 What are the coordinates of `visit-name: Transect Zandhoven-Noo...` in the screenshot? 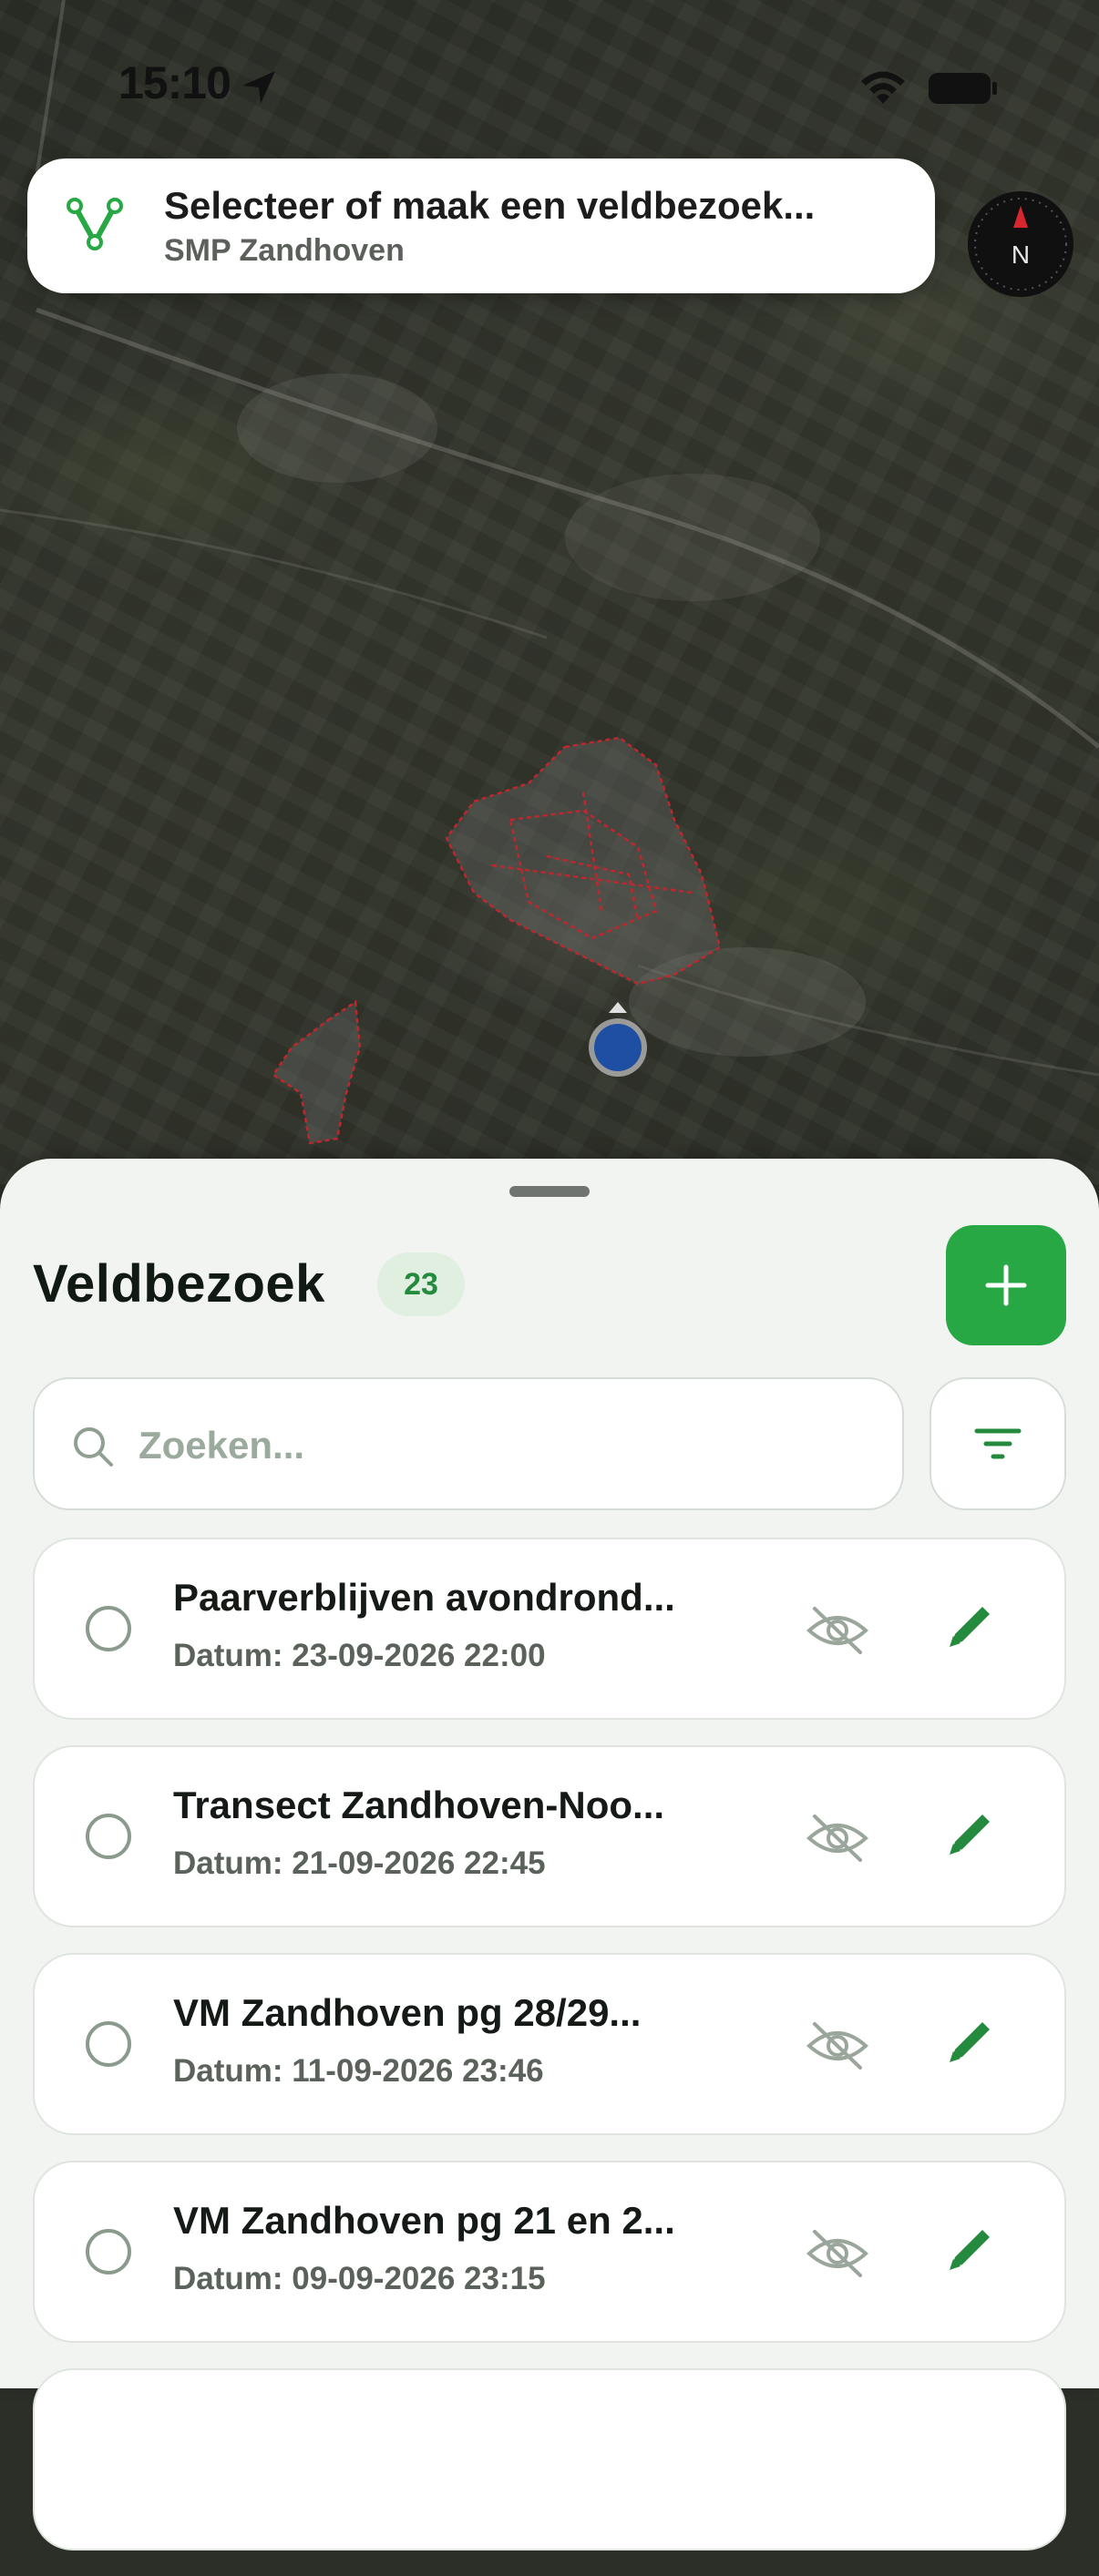 It's located at (419, 1805).